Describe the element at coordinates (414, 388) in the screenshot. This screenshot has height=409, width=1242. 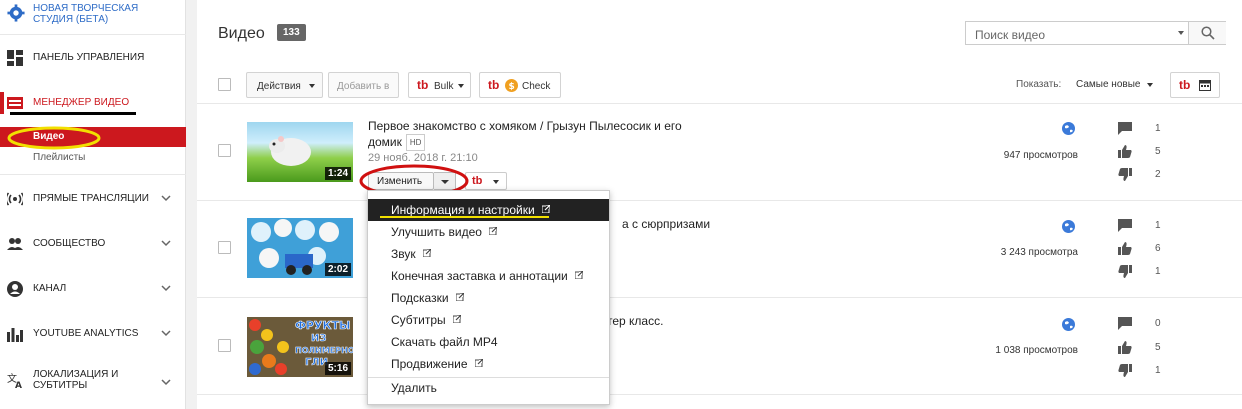
I see `menu-item-label: Удалить` at that location.